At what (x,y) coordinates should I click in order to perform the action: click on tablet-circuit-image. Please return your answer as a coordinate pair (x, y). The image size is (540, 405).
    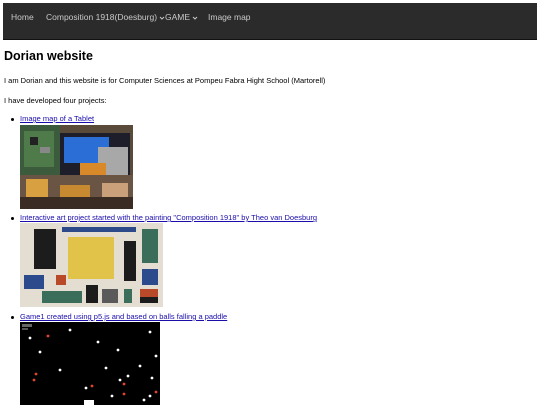
    Looking at the image, I should click on (76, 167).